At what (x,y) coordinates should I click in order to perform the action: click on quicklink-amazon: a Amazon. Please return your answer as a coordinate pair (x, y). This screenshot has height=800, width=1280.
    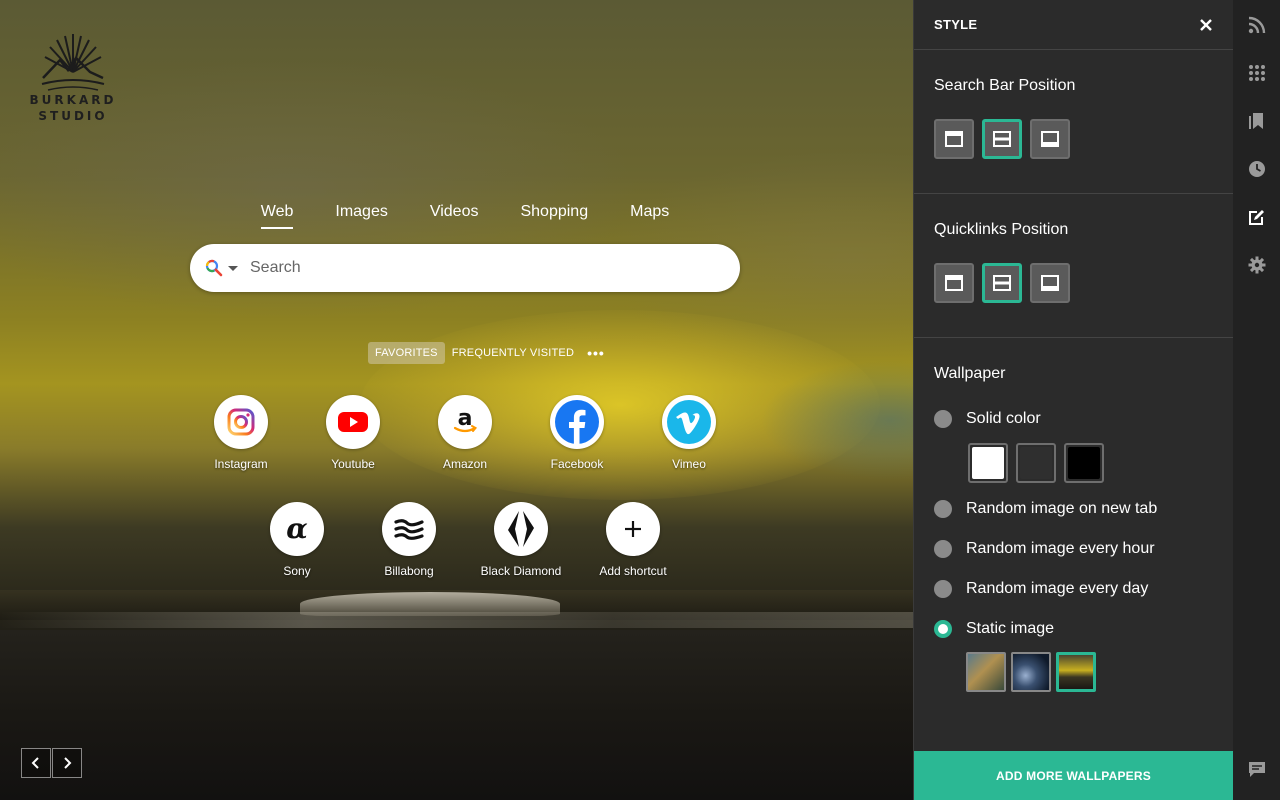
    Looking at the image, I should click on (465, 433).